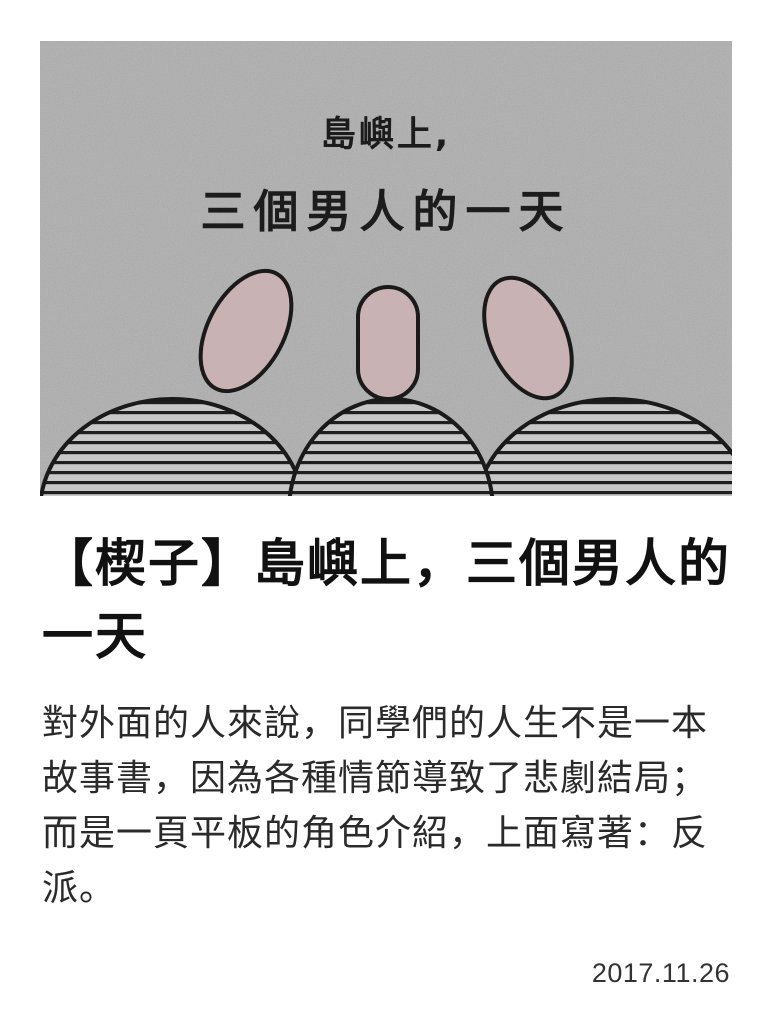 This screenshot has height=1024, width=768. What do you see at coordinates (388, 343) in the screenshot?
I see `middle-head` at bounding box center [388, 343].